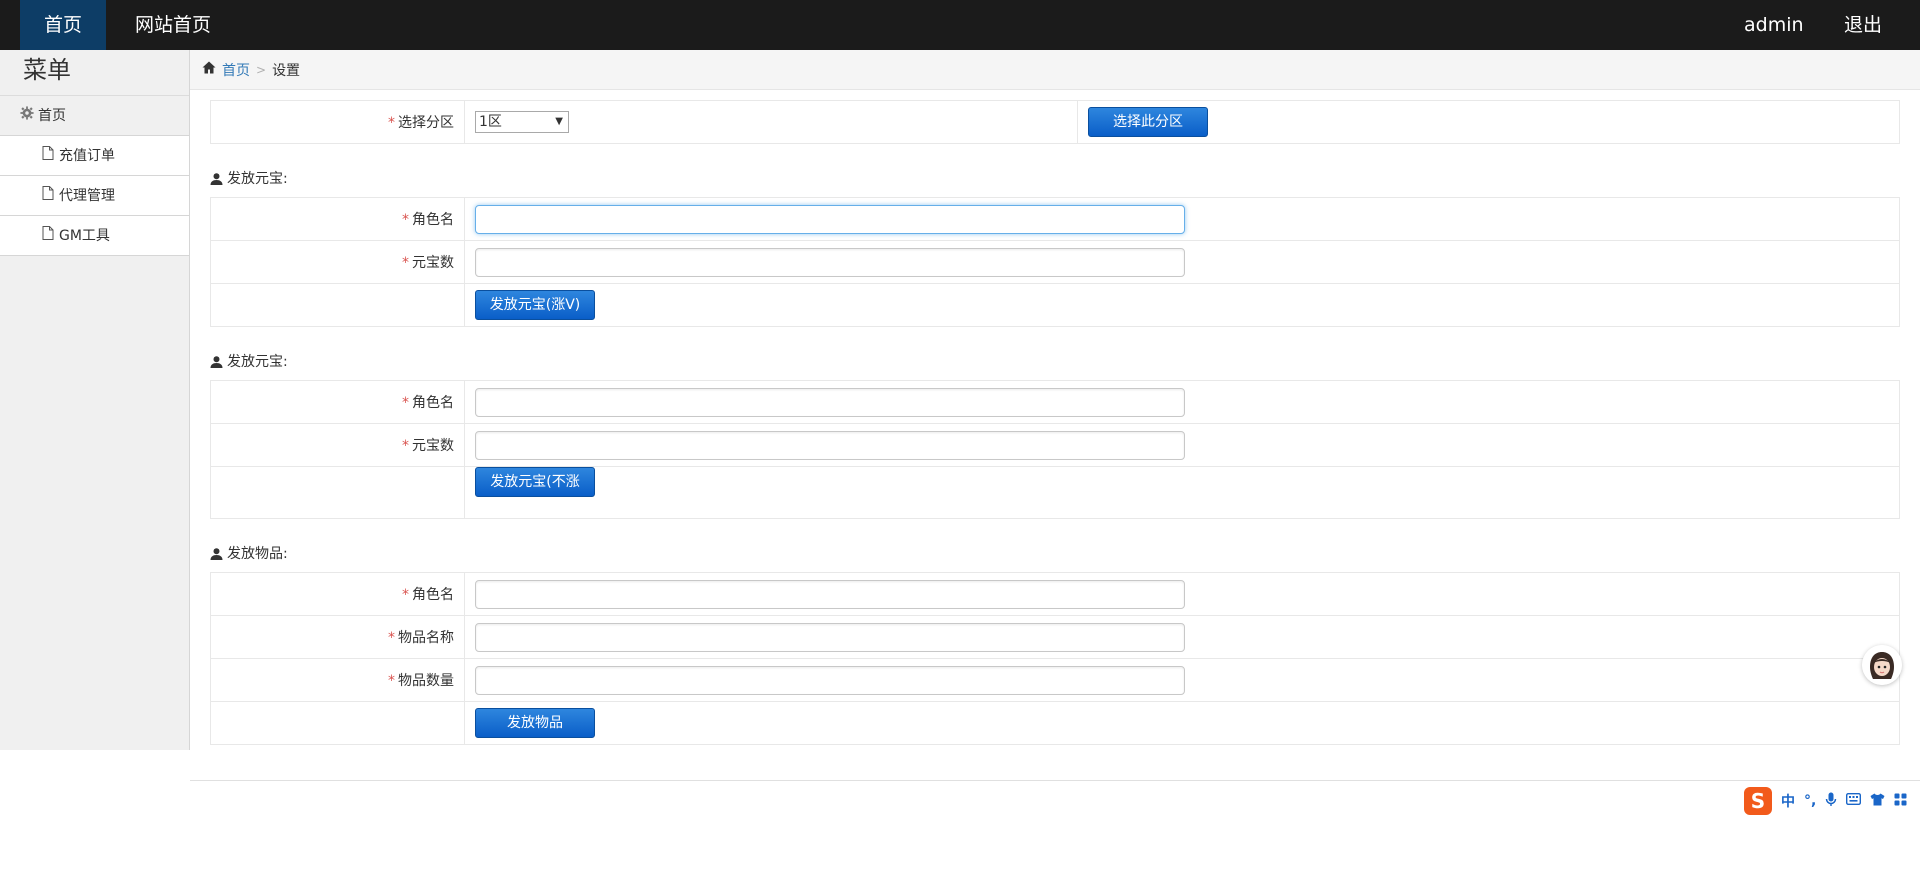 The height and width of the screenshot is (883, 1920). What do you see at coordinates (236, 70) in the screenshot?
I see `breadcrumb-home-link: 首页` at bounding box center [236, 70].